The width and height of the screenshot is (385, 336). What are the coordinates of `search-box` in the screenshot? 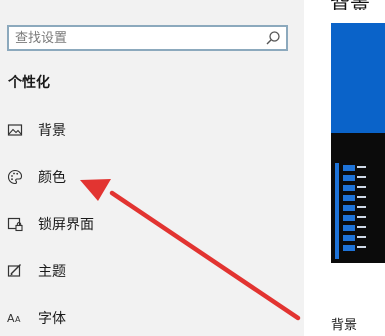 It's located at (147, 38).